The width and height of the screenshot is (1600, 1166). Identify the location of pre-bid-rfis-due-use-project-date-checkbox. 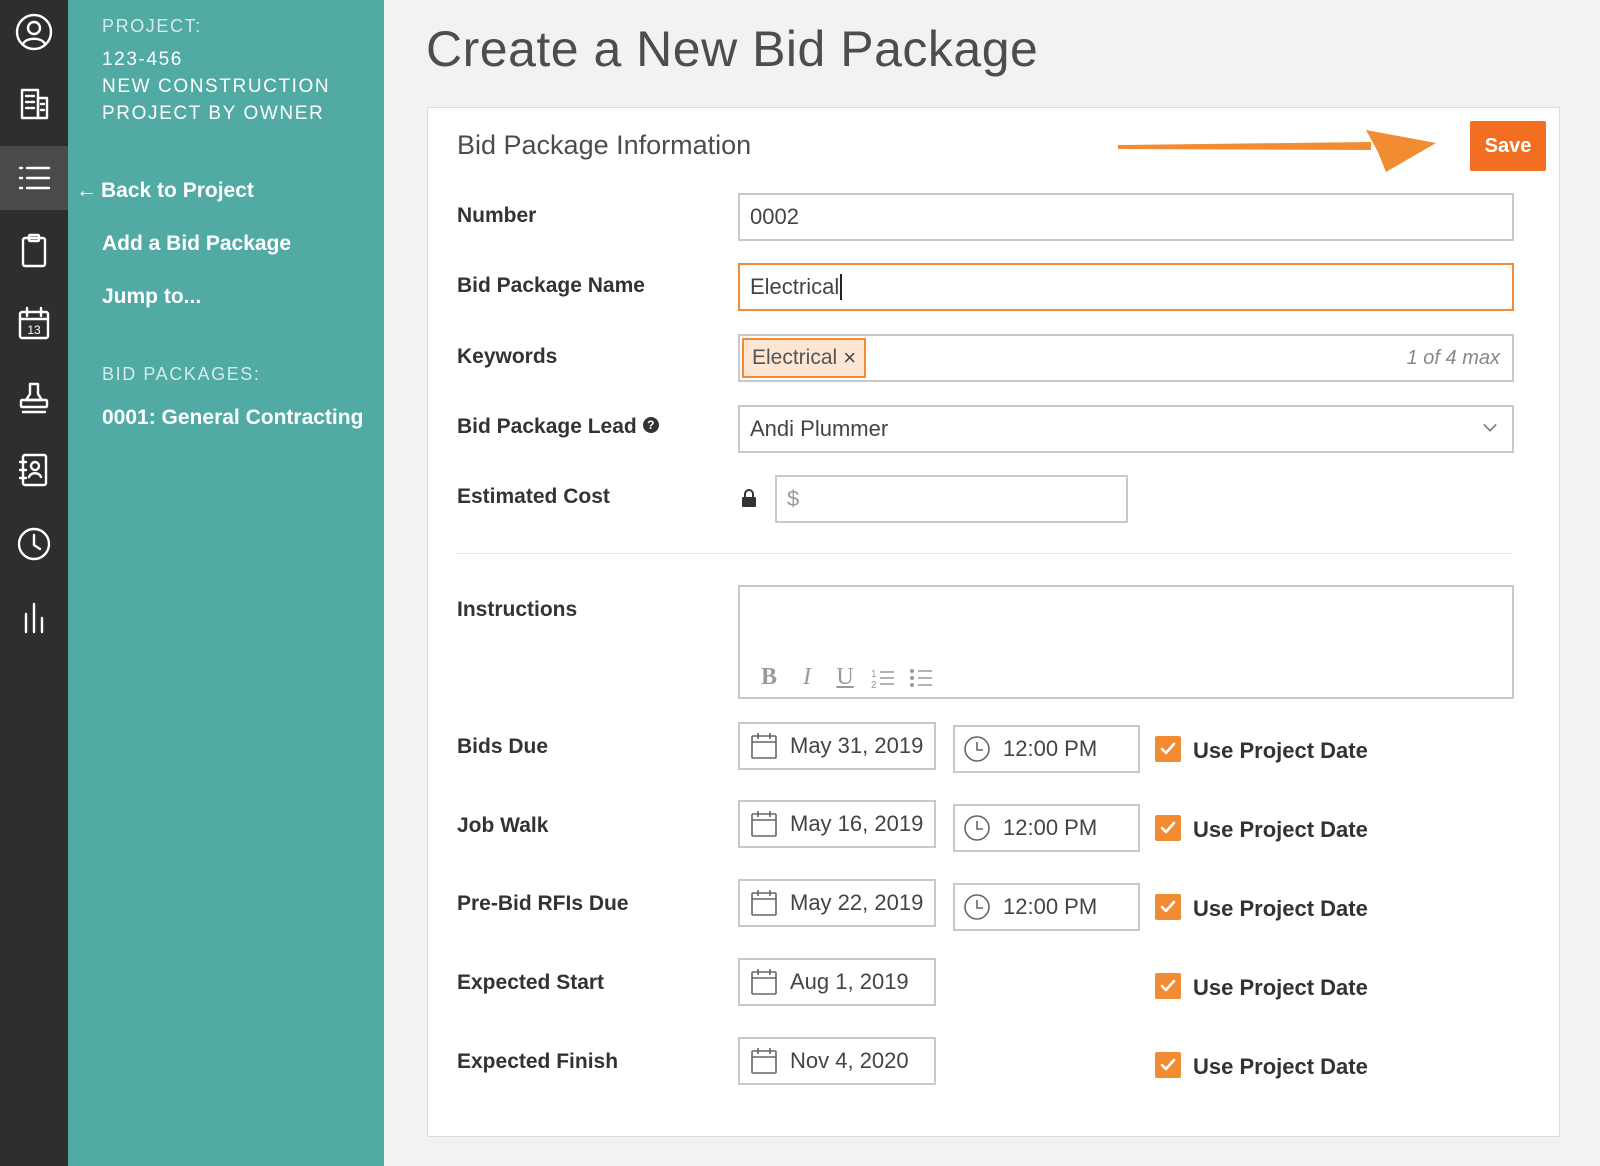
(1168, 907).